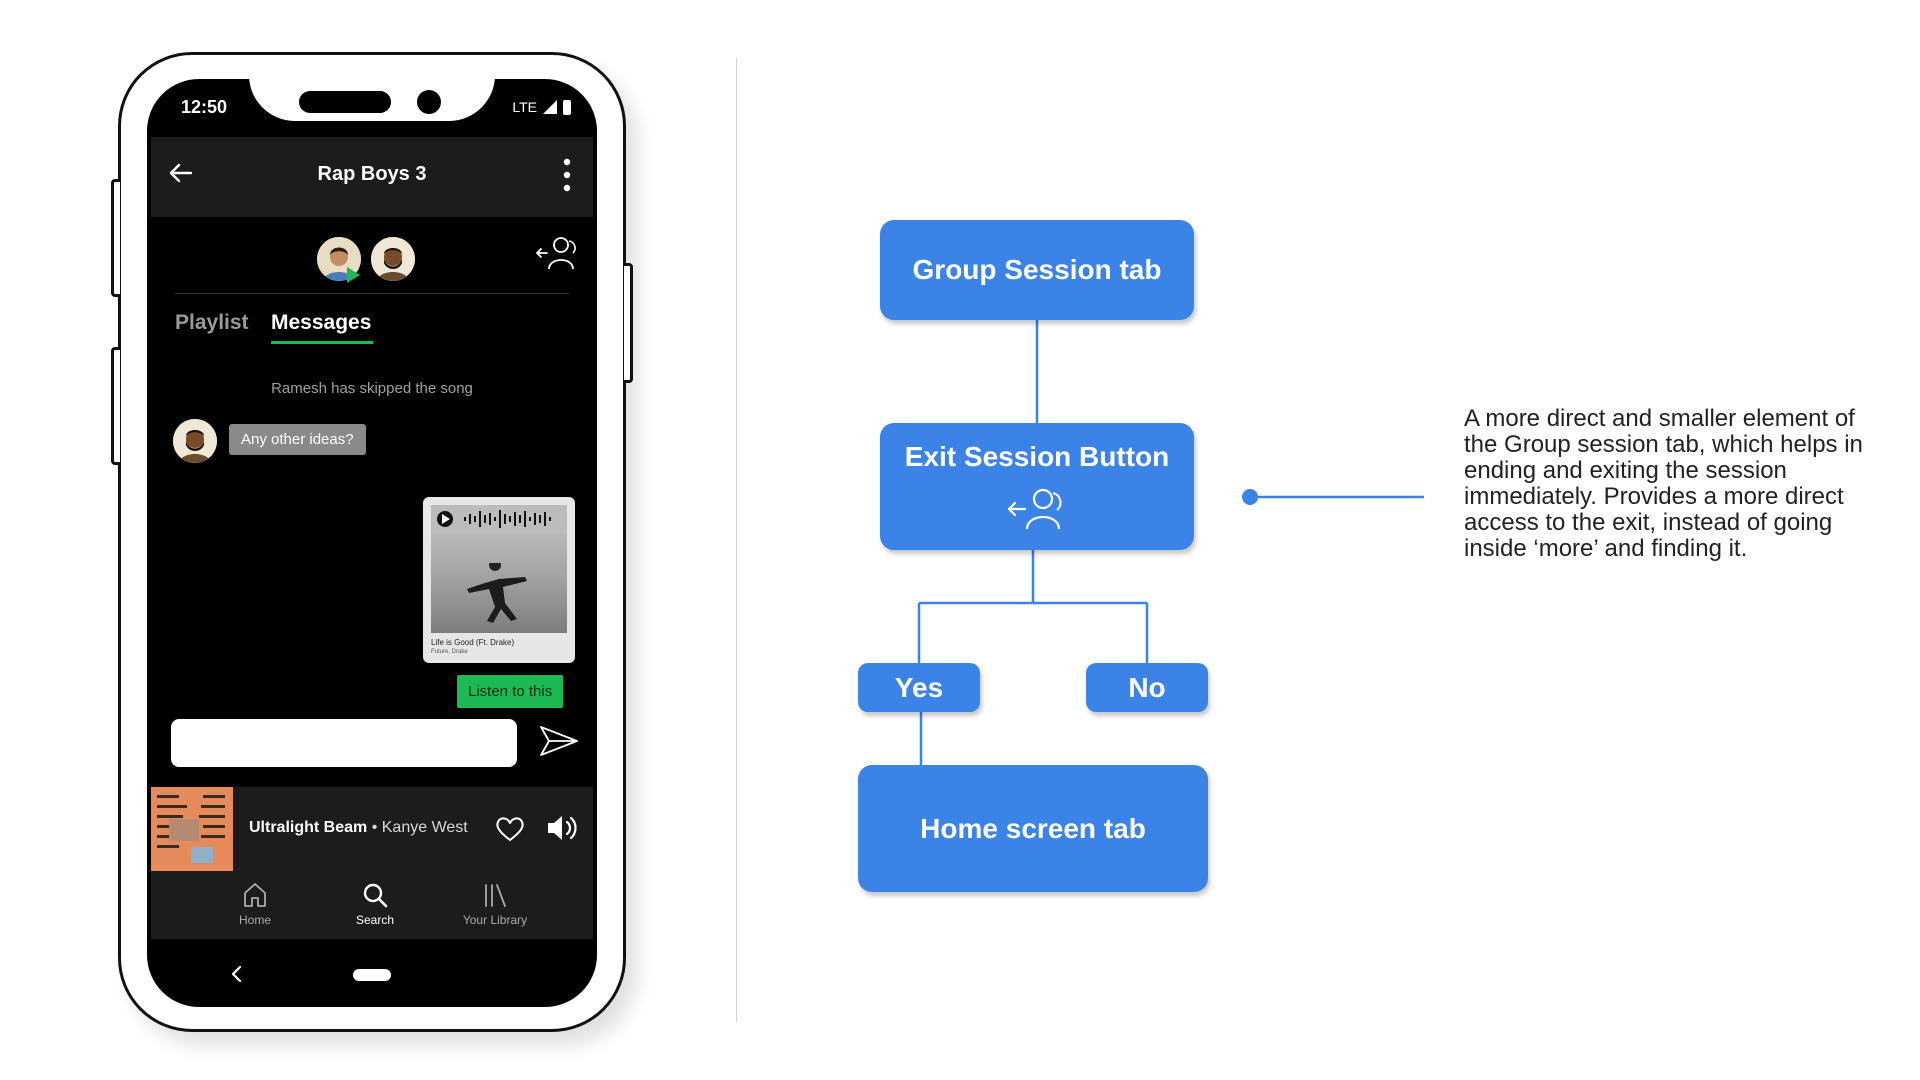 This screenshot has height=1080, width=1920. Describe the element at coordinates (1034, 508) in the screenshot. I see `exit-session-icon` at that location.